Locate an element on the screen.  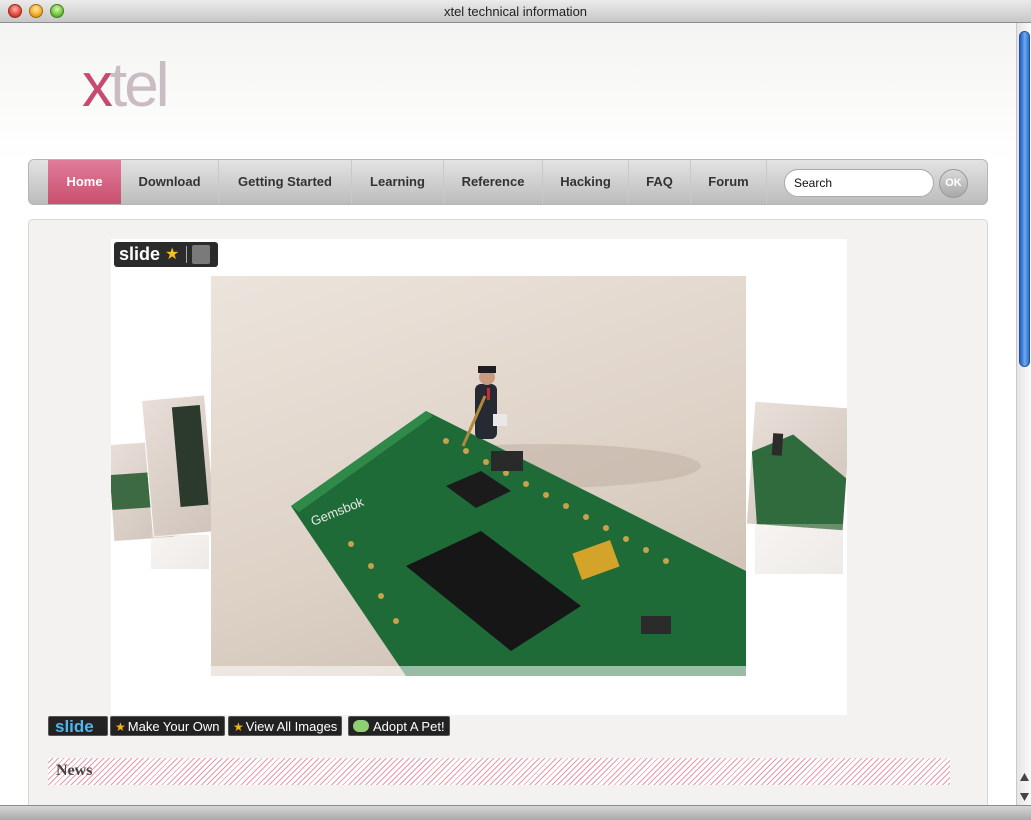
nav-reference: Reference is located at coordinates (493, 182).